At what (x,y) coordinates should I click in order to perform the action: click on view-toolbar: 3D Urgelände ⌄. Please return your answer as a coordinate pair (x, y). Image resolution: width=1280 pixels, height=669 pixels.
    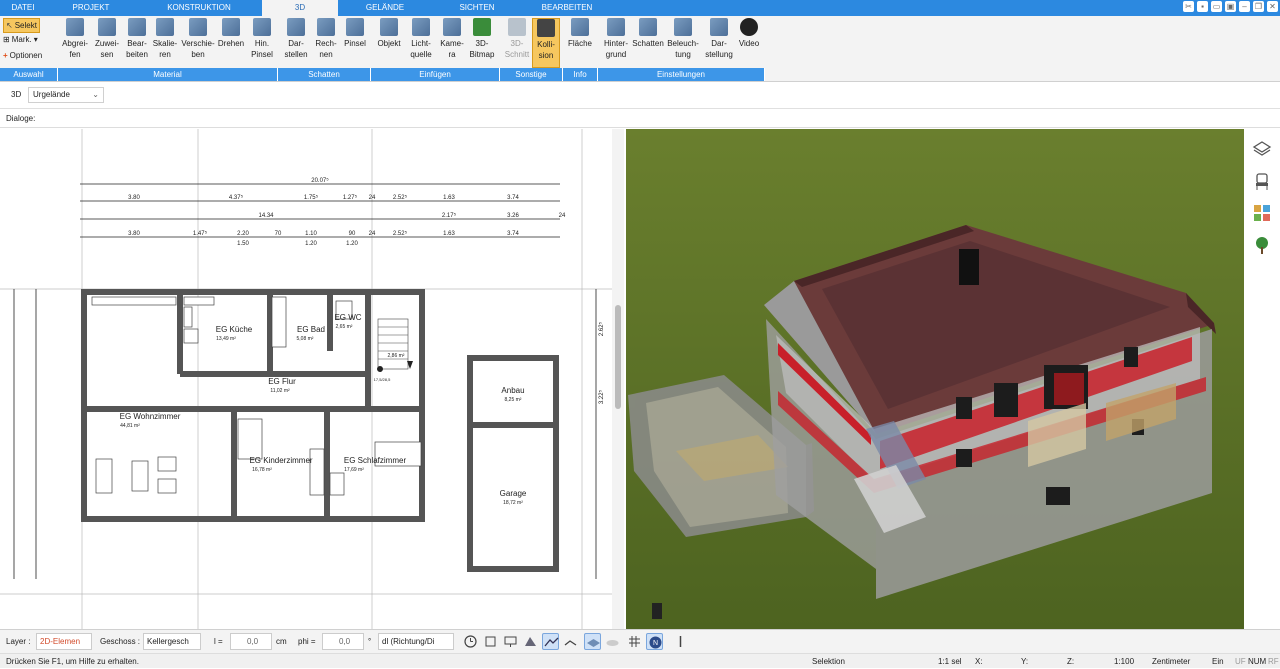
    Looking at the image, I should click on (640, 95).